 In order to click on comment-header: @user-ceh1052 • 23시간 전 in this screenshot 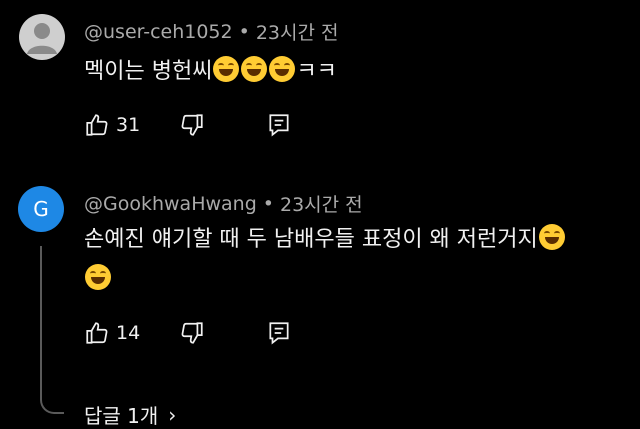, I will do `click(211, 31)`.